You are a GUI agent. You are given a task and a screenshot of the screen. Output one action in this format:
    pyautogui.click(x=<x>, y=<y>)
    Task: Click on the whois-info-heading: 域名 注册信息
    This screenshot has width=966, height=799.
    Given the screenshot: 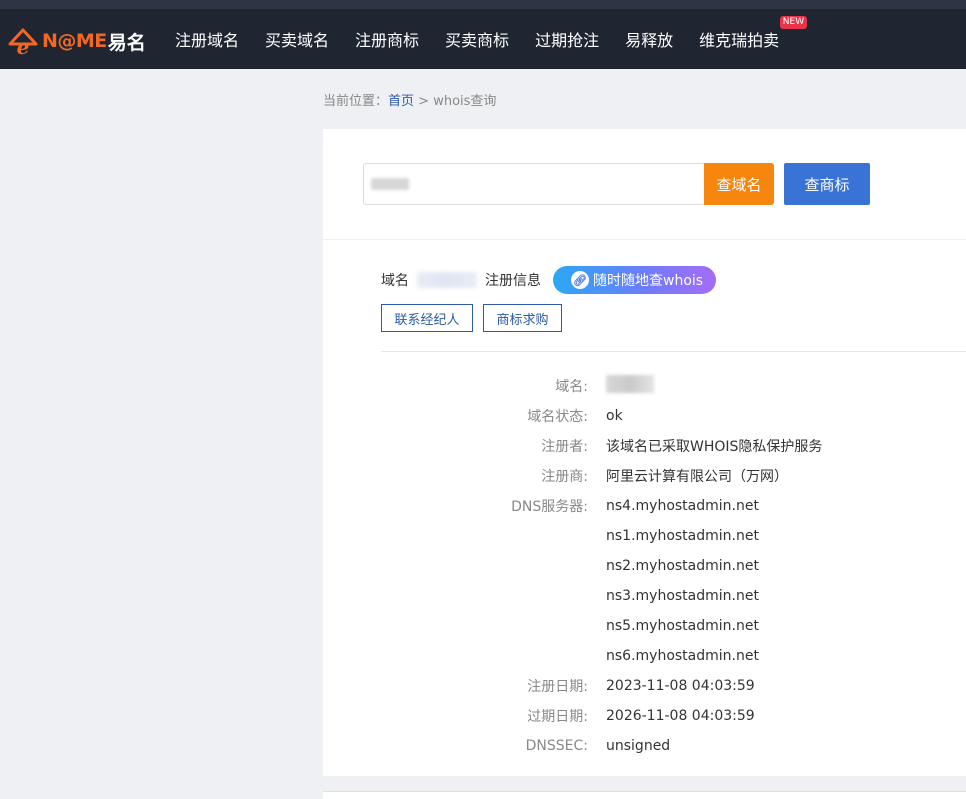 What is the action you would take?
    pyautogui.click(x=461, y=280)
    